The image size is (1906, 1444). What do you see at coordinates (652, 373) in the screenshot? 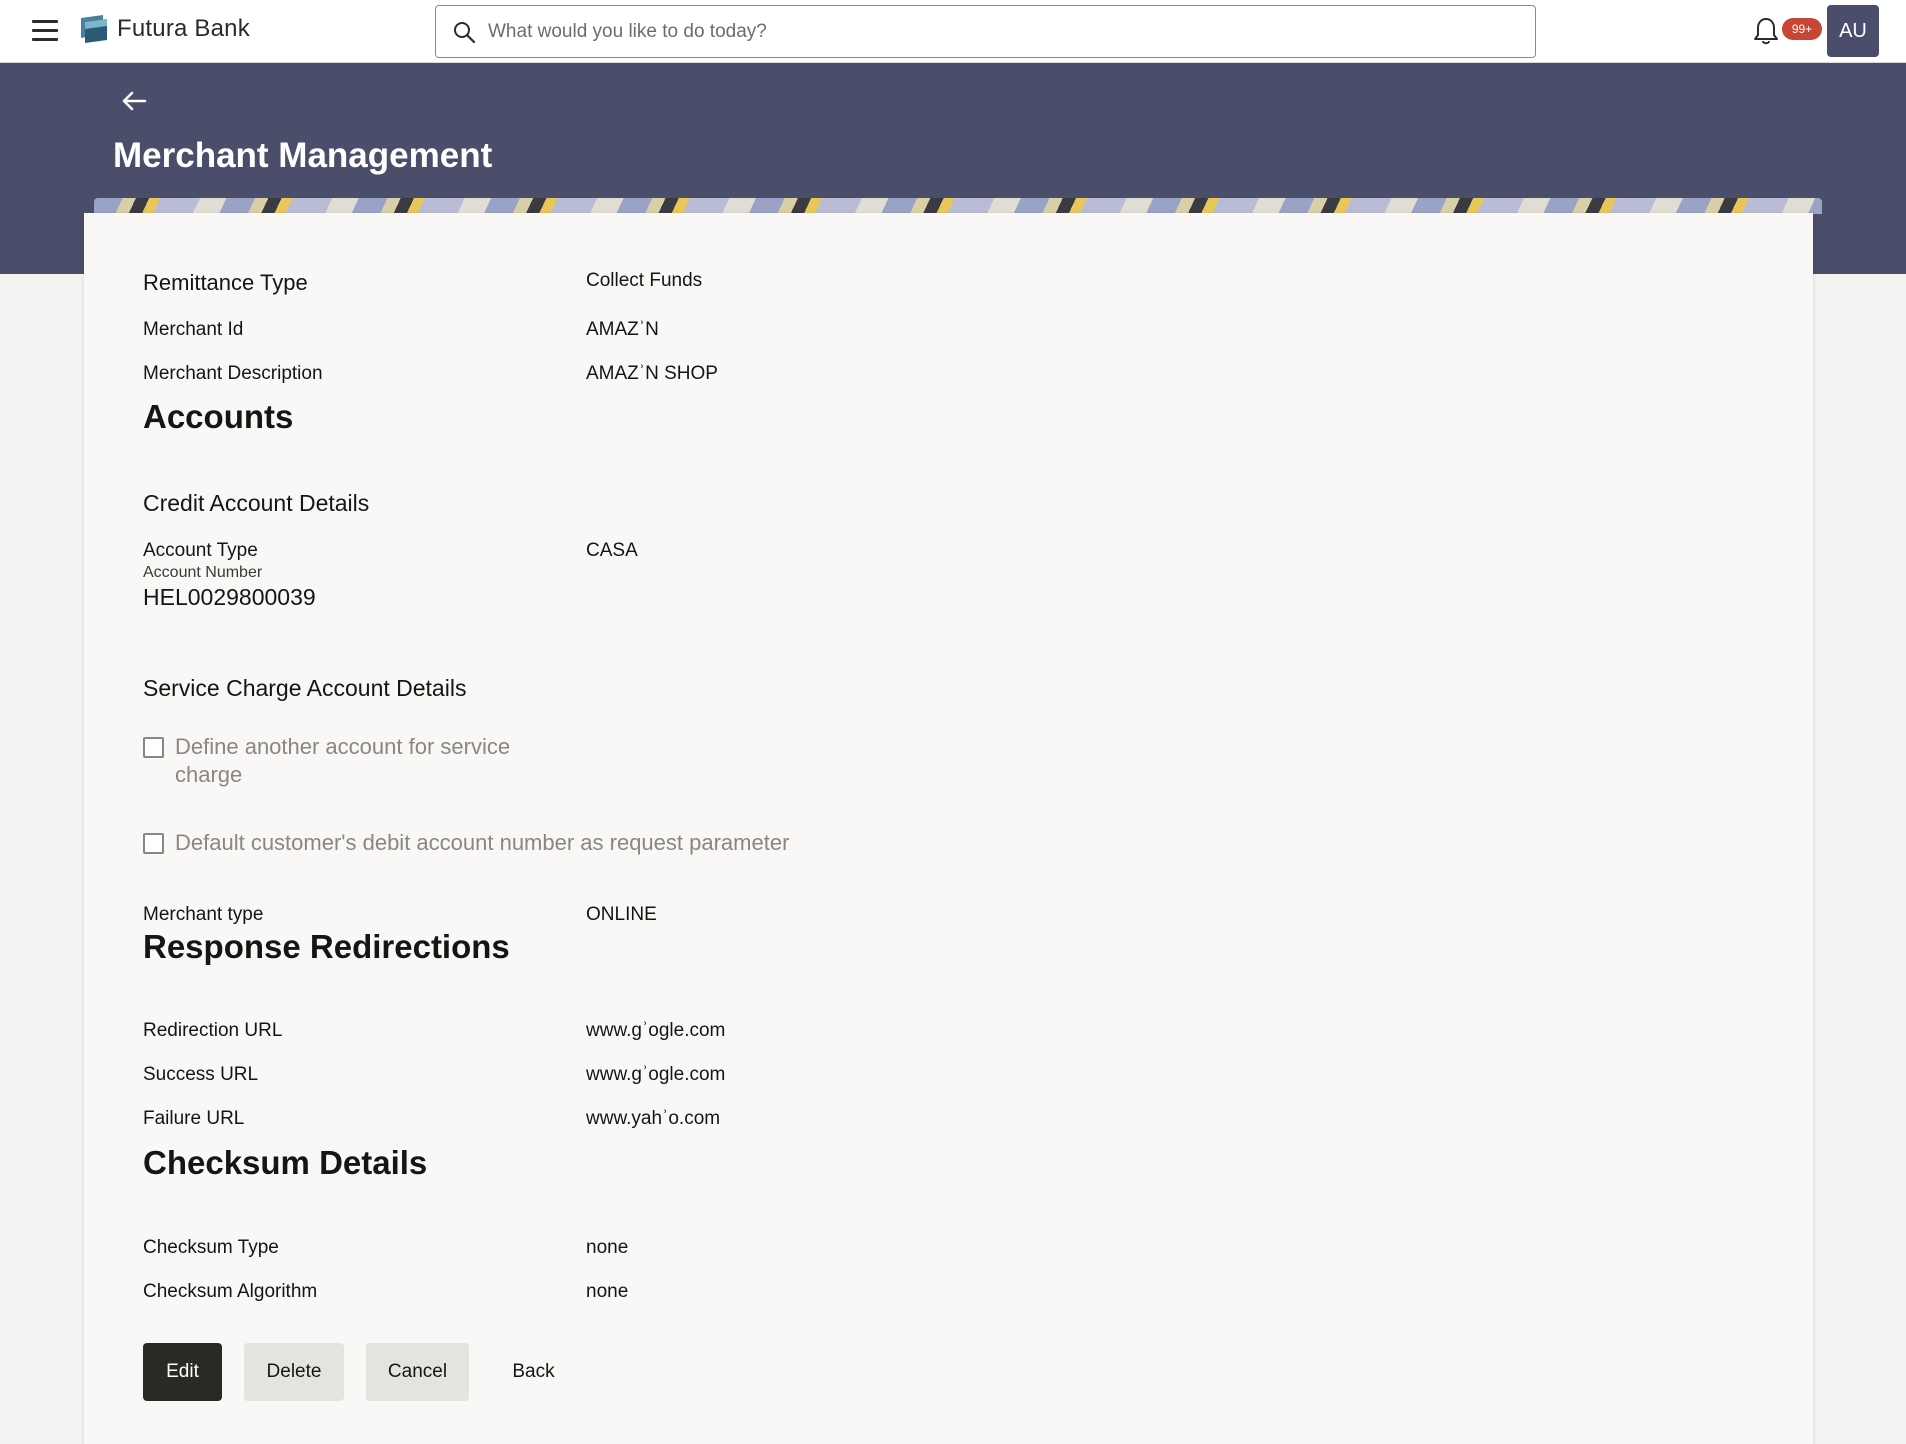
I see `merchant-description-value: AMAZʾN SHOP` at bounding box center [652, 373].